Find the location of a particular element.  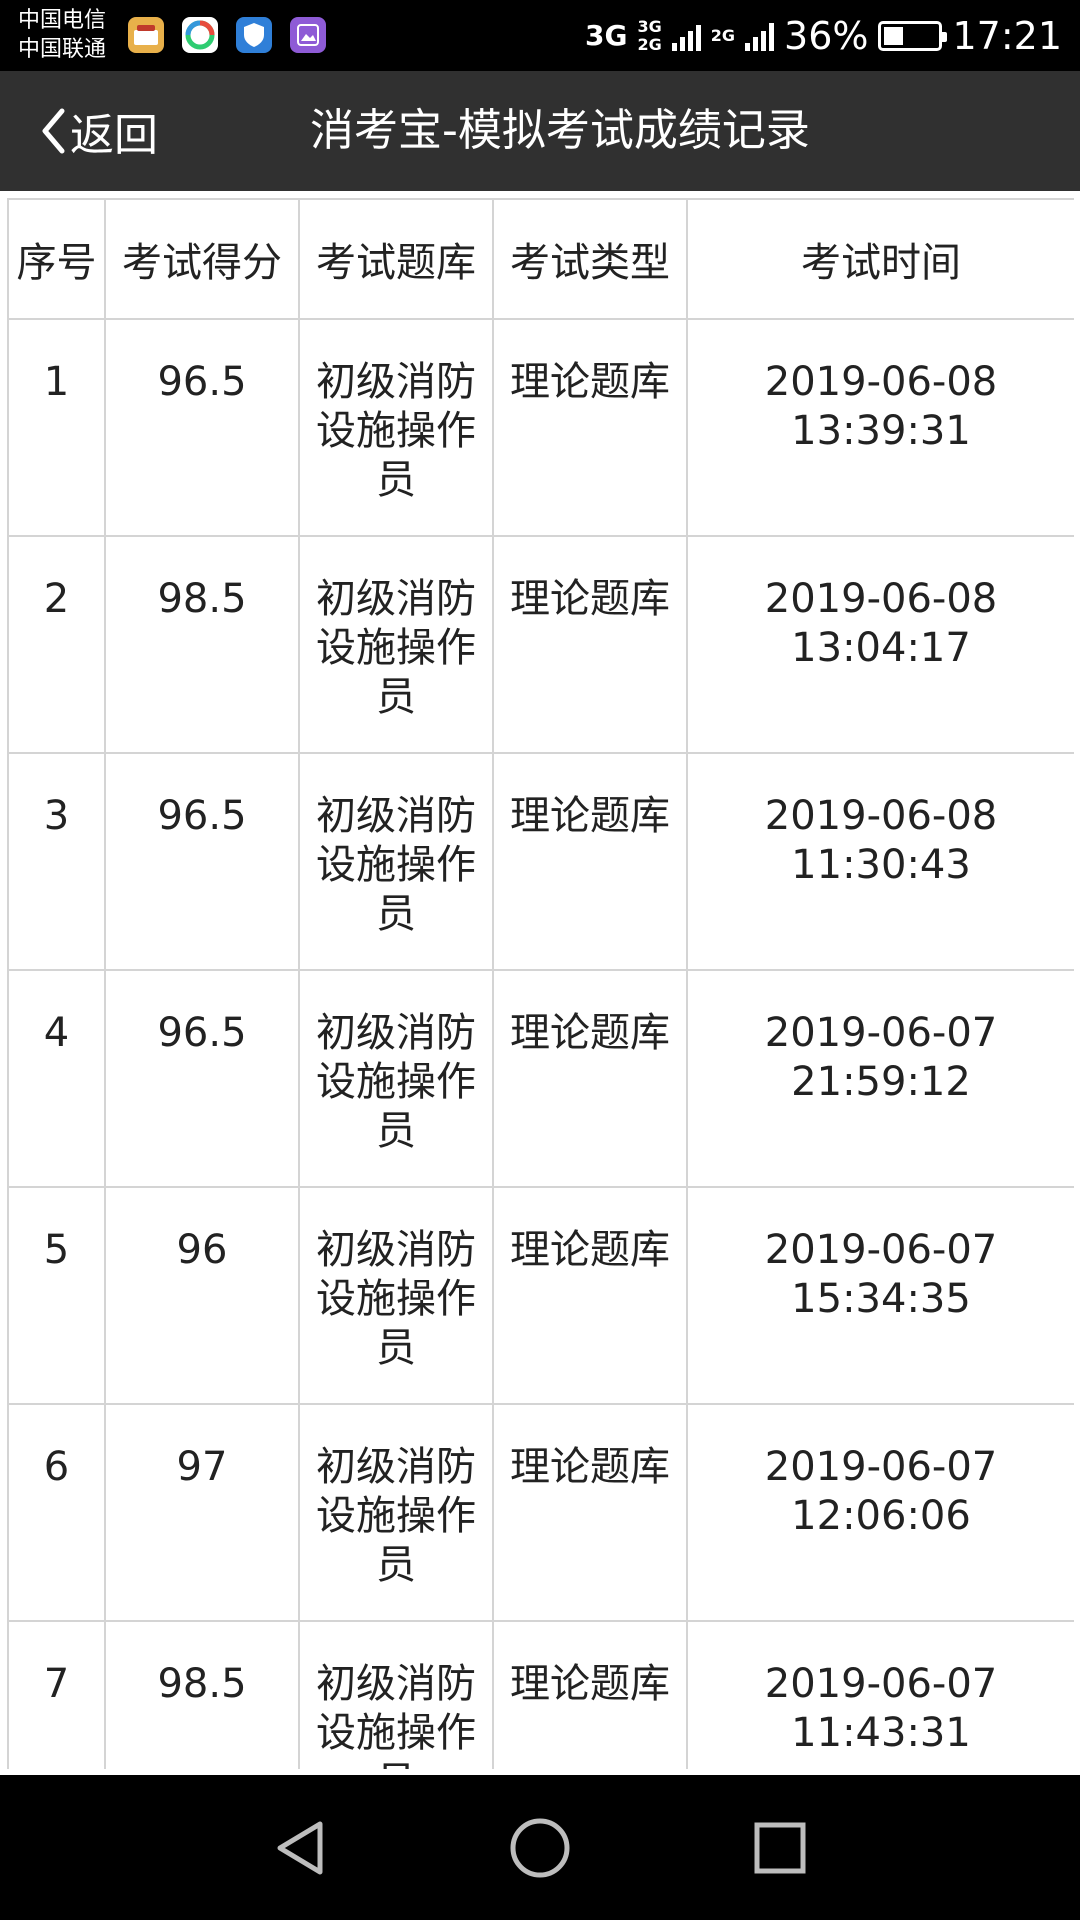

signal-2-icon is located at coordinates (760, 36).